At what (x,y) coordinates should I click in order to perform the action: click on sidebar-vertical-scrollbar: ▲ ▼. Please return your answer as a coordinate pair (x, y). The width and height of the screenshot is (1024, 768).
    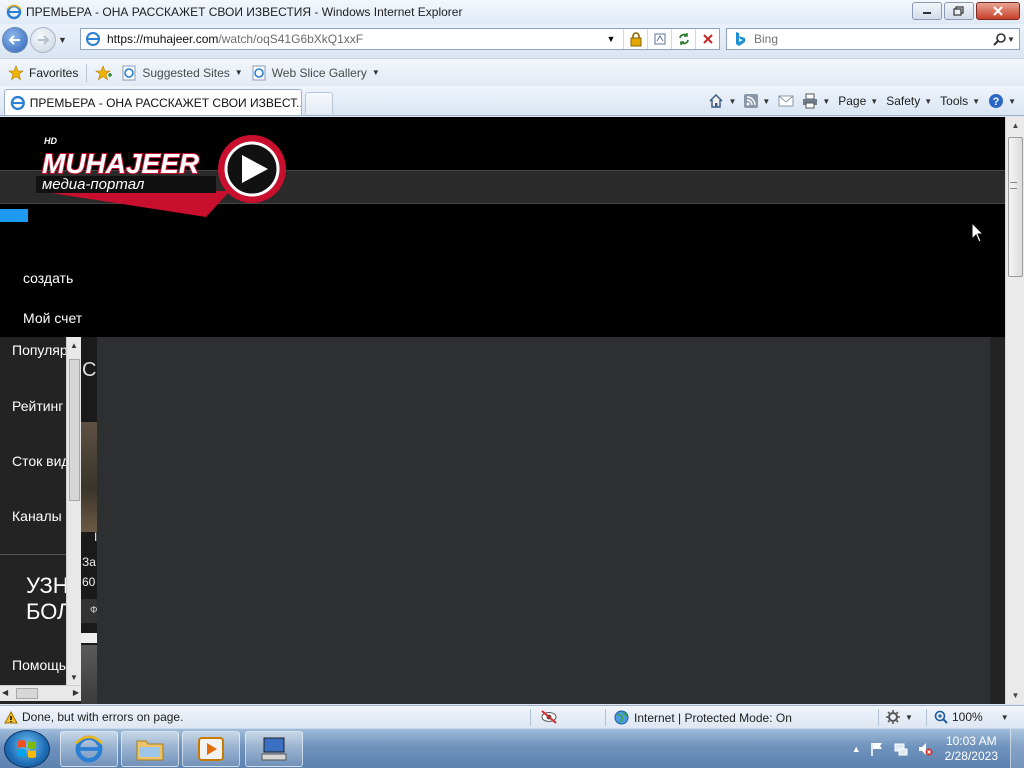
    Looking at the image, I should click on (73, 511).